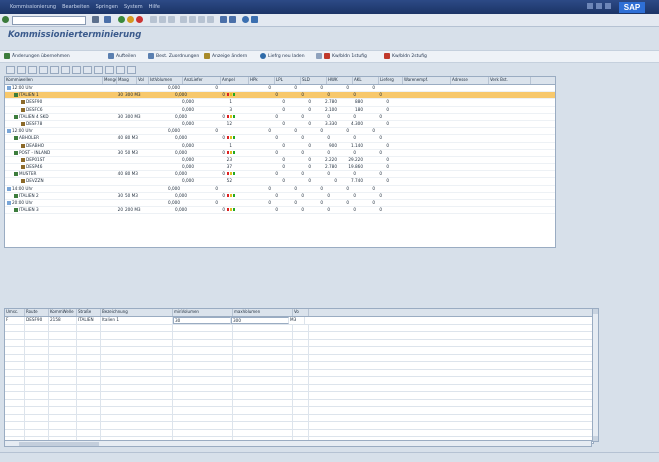 The image size is (659, 462). I want to click on last-page-icon, so click(210, 19).